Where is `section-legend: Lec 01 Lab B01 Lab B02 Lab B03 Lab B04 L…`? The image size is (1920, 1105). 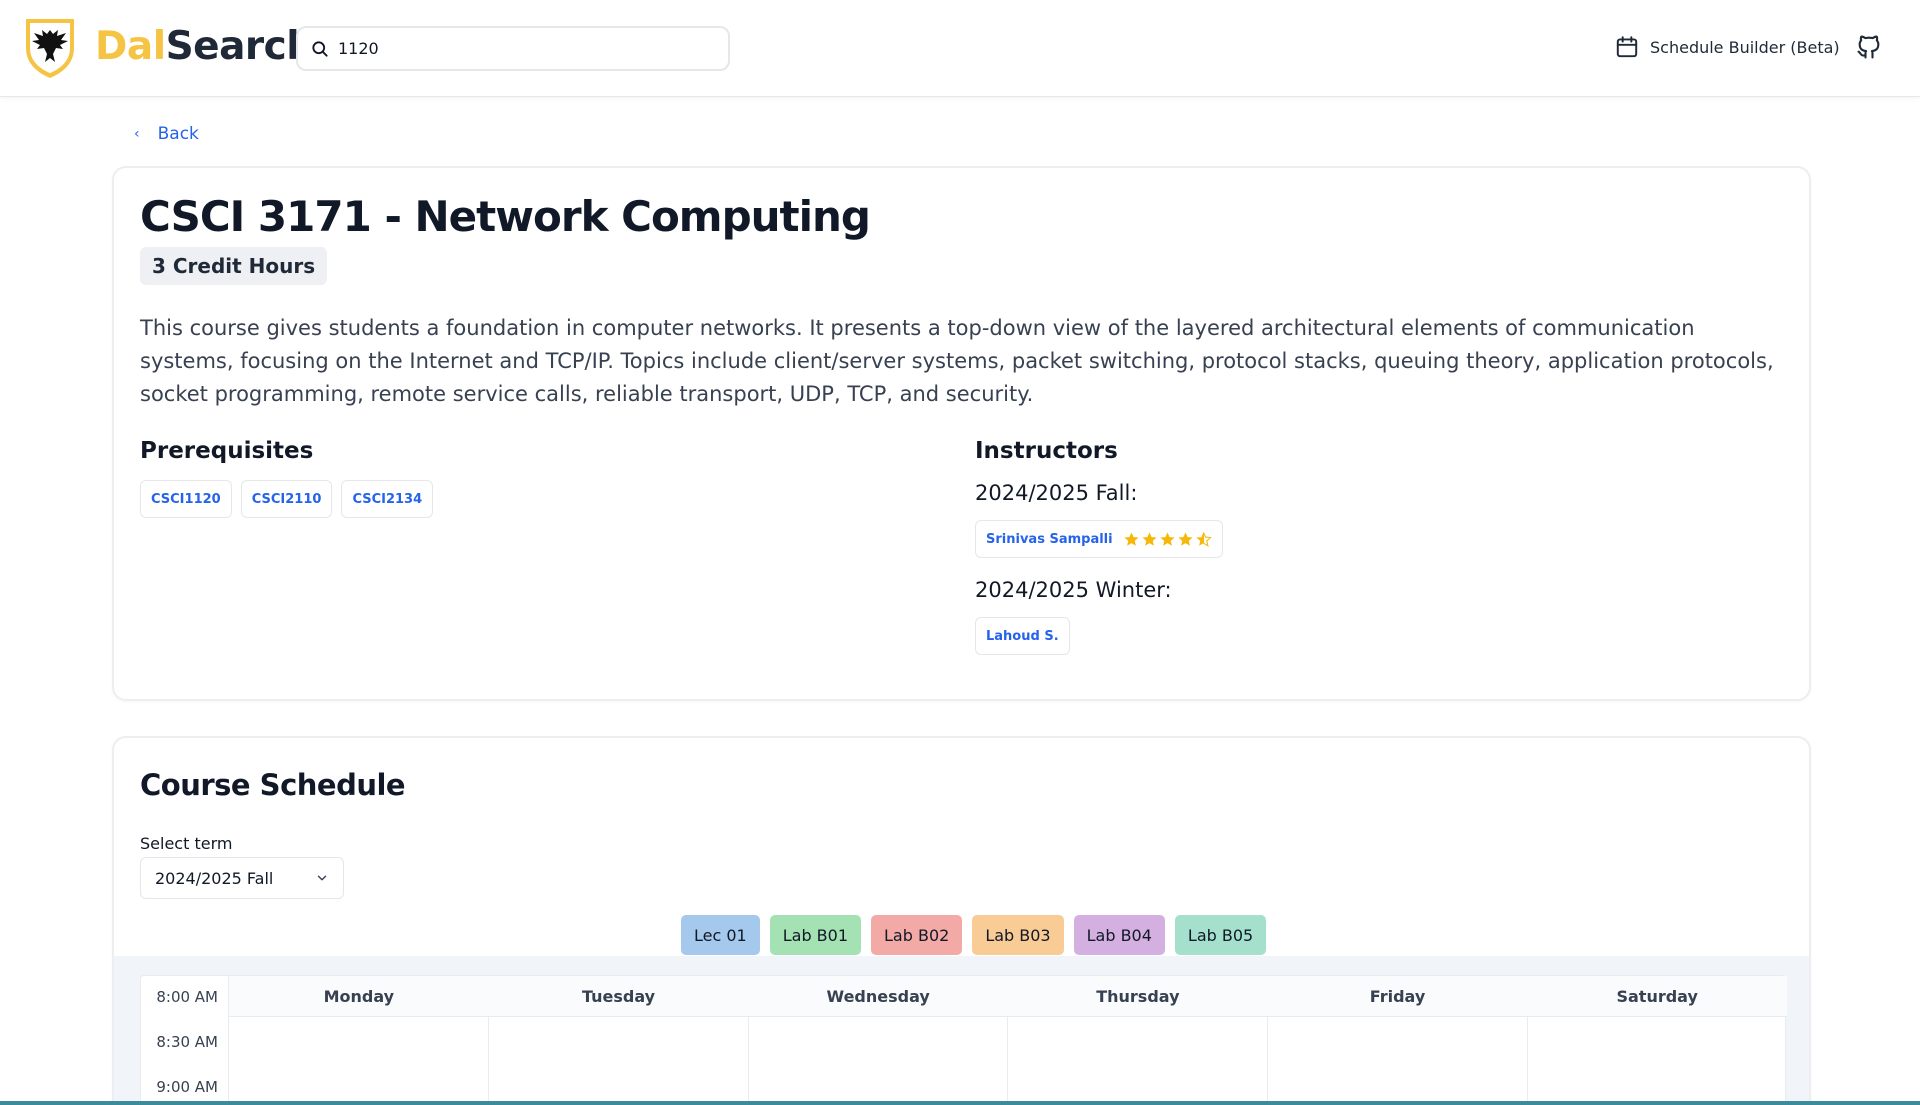 section-legend: Lec 01 Lab B01 Lab B02 Lab B03 Lab B04 L… is located at coordinates (974, 935).